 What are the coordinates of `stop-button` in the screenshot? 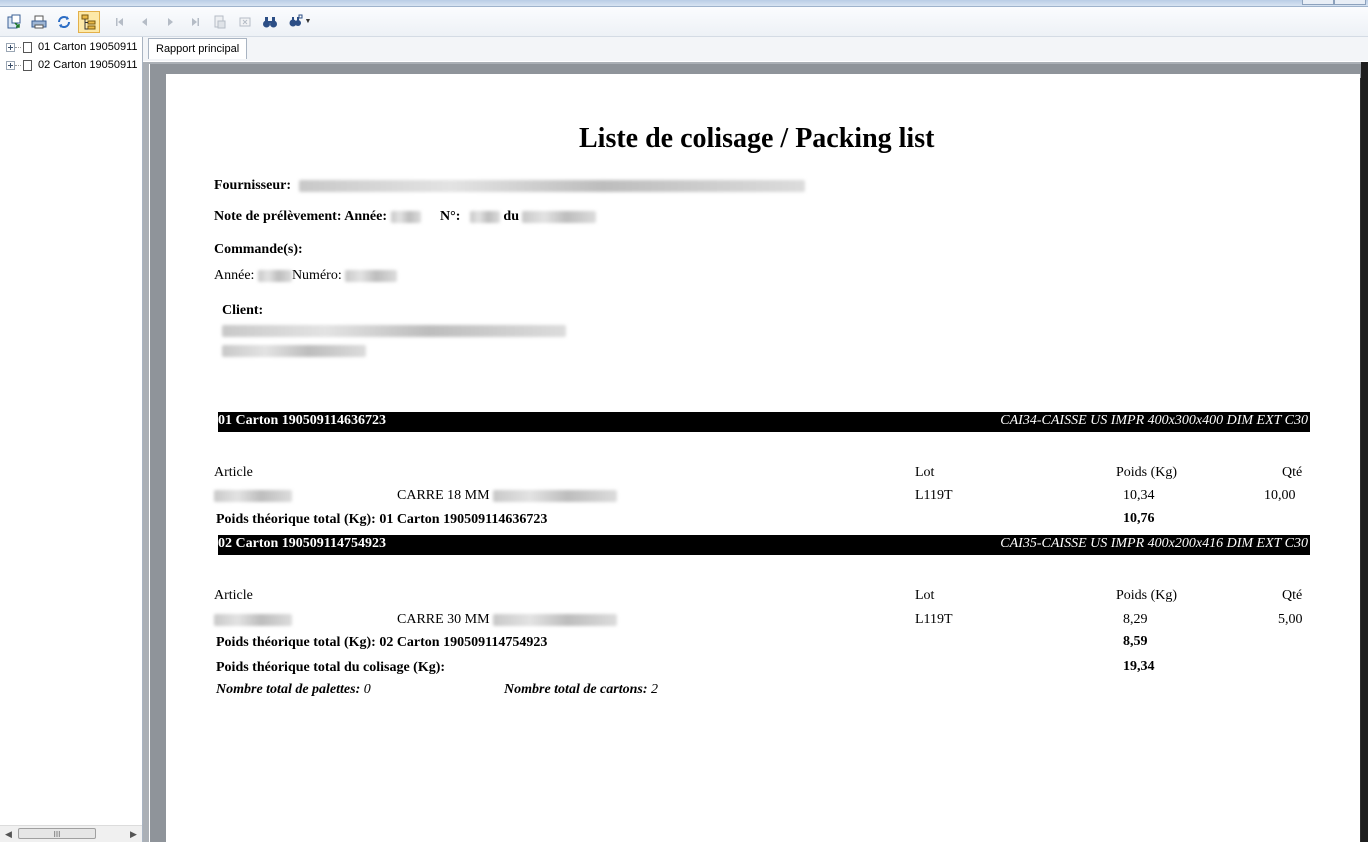 It's located at (245, 22).